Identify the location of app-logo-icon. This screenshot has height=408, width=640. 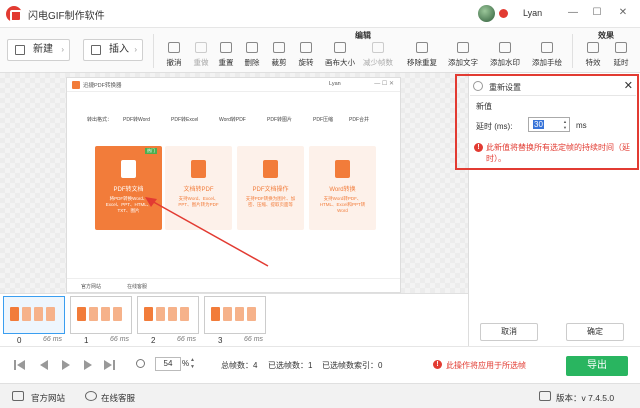
(14, 14).